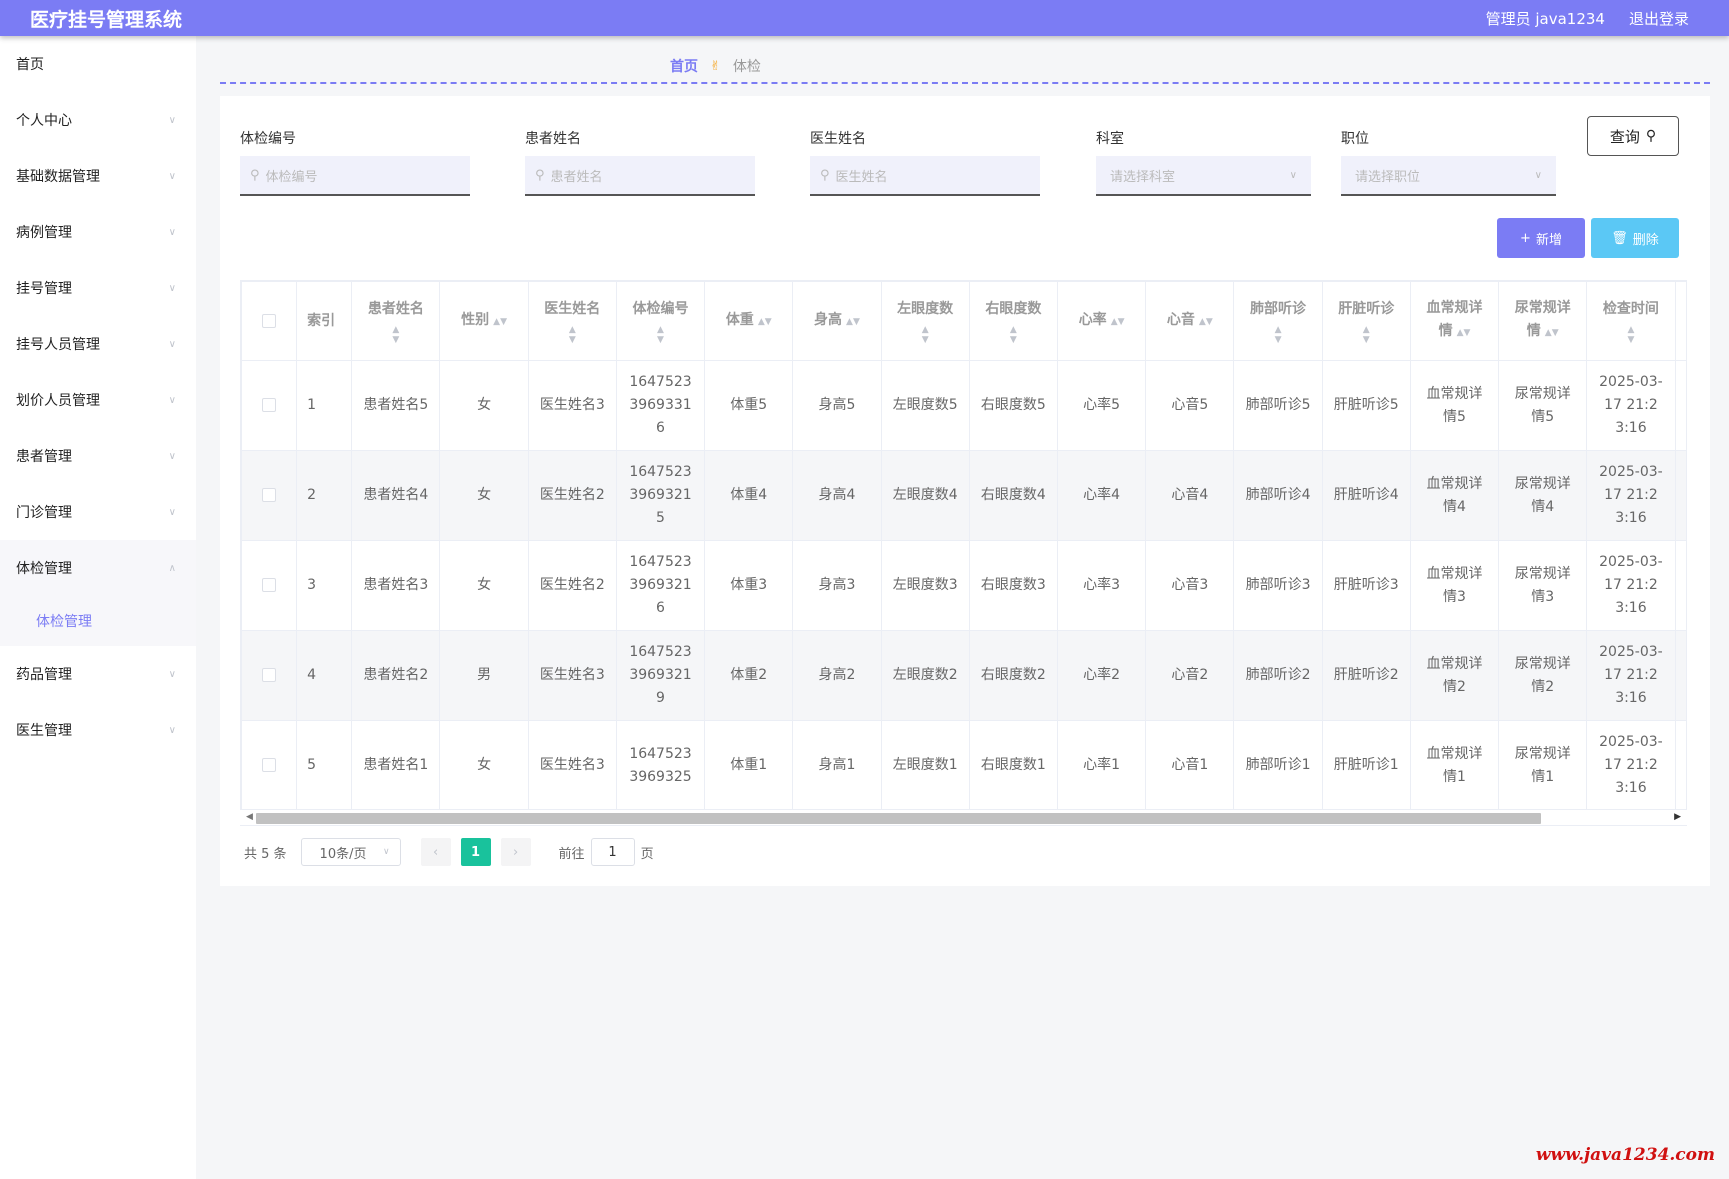 Image resolution: width=1729 pixels, height=1179 pixels. I want to click on col-code: 体检编号 ▲ ▼, so click(660, 321).